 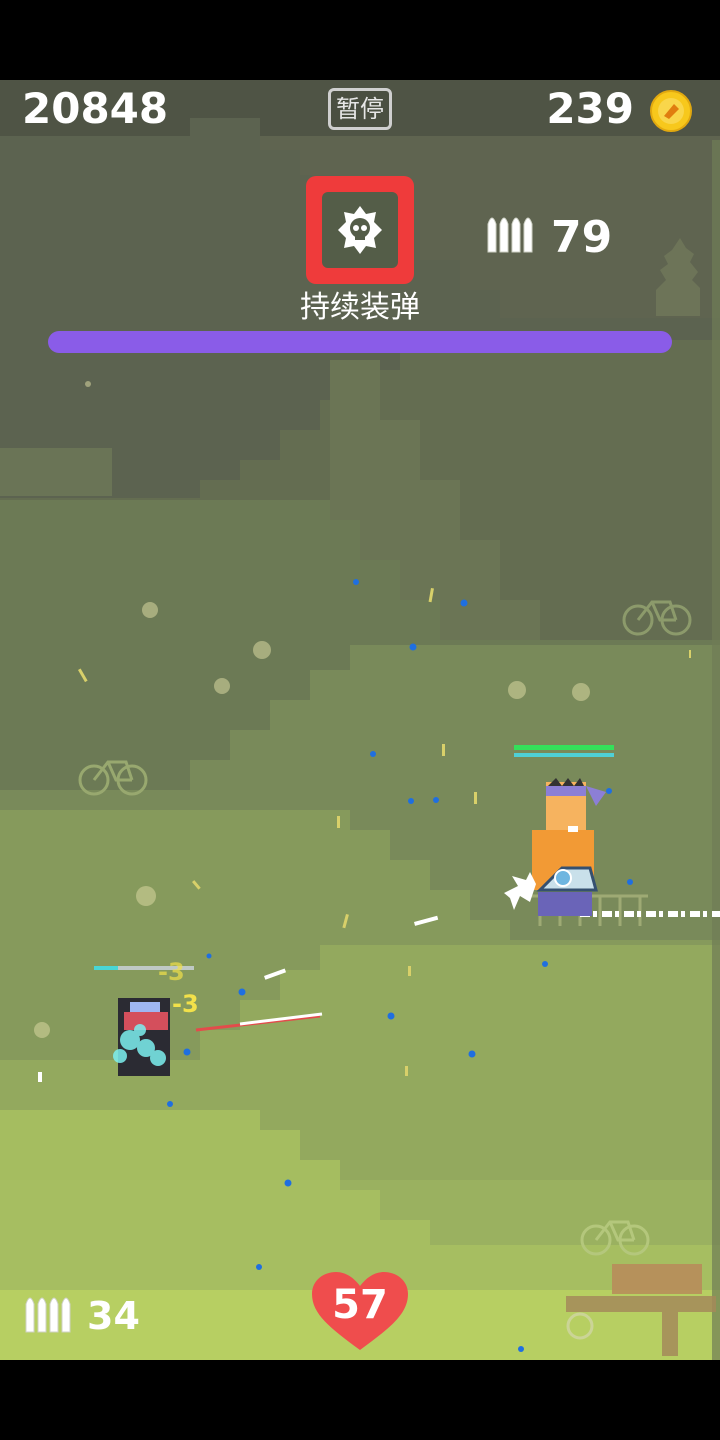 What do you see at coordinates (582, 237) in the screenshot?
I see `reserve-ammo-count: 79` at bounding box center [582, 237].